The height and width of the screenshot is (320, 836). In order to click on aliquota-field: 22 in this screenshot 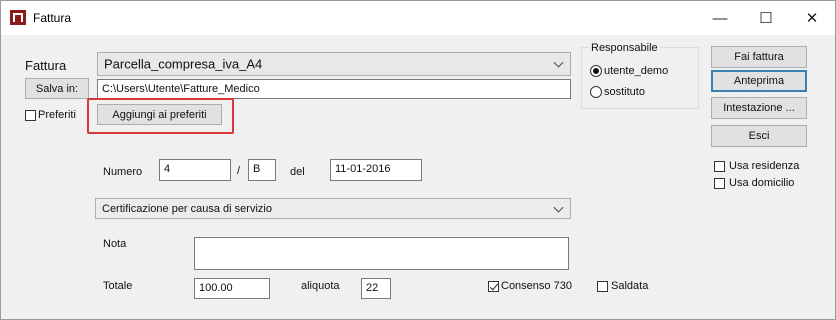, I will do `click(376, 288)`.